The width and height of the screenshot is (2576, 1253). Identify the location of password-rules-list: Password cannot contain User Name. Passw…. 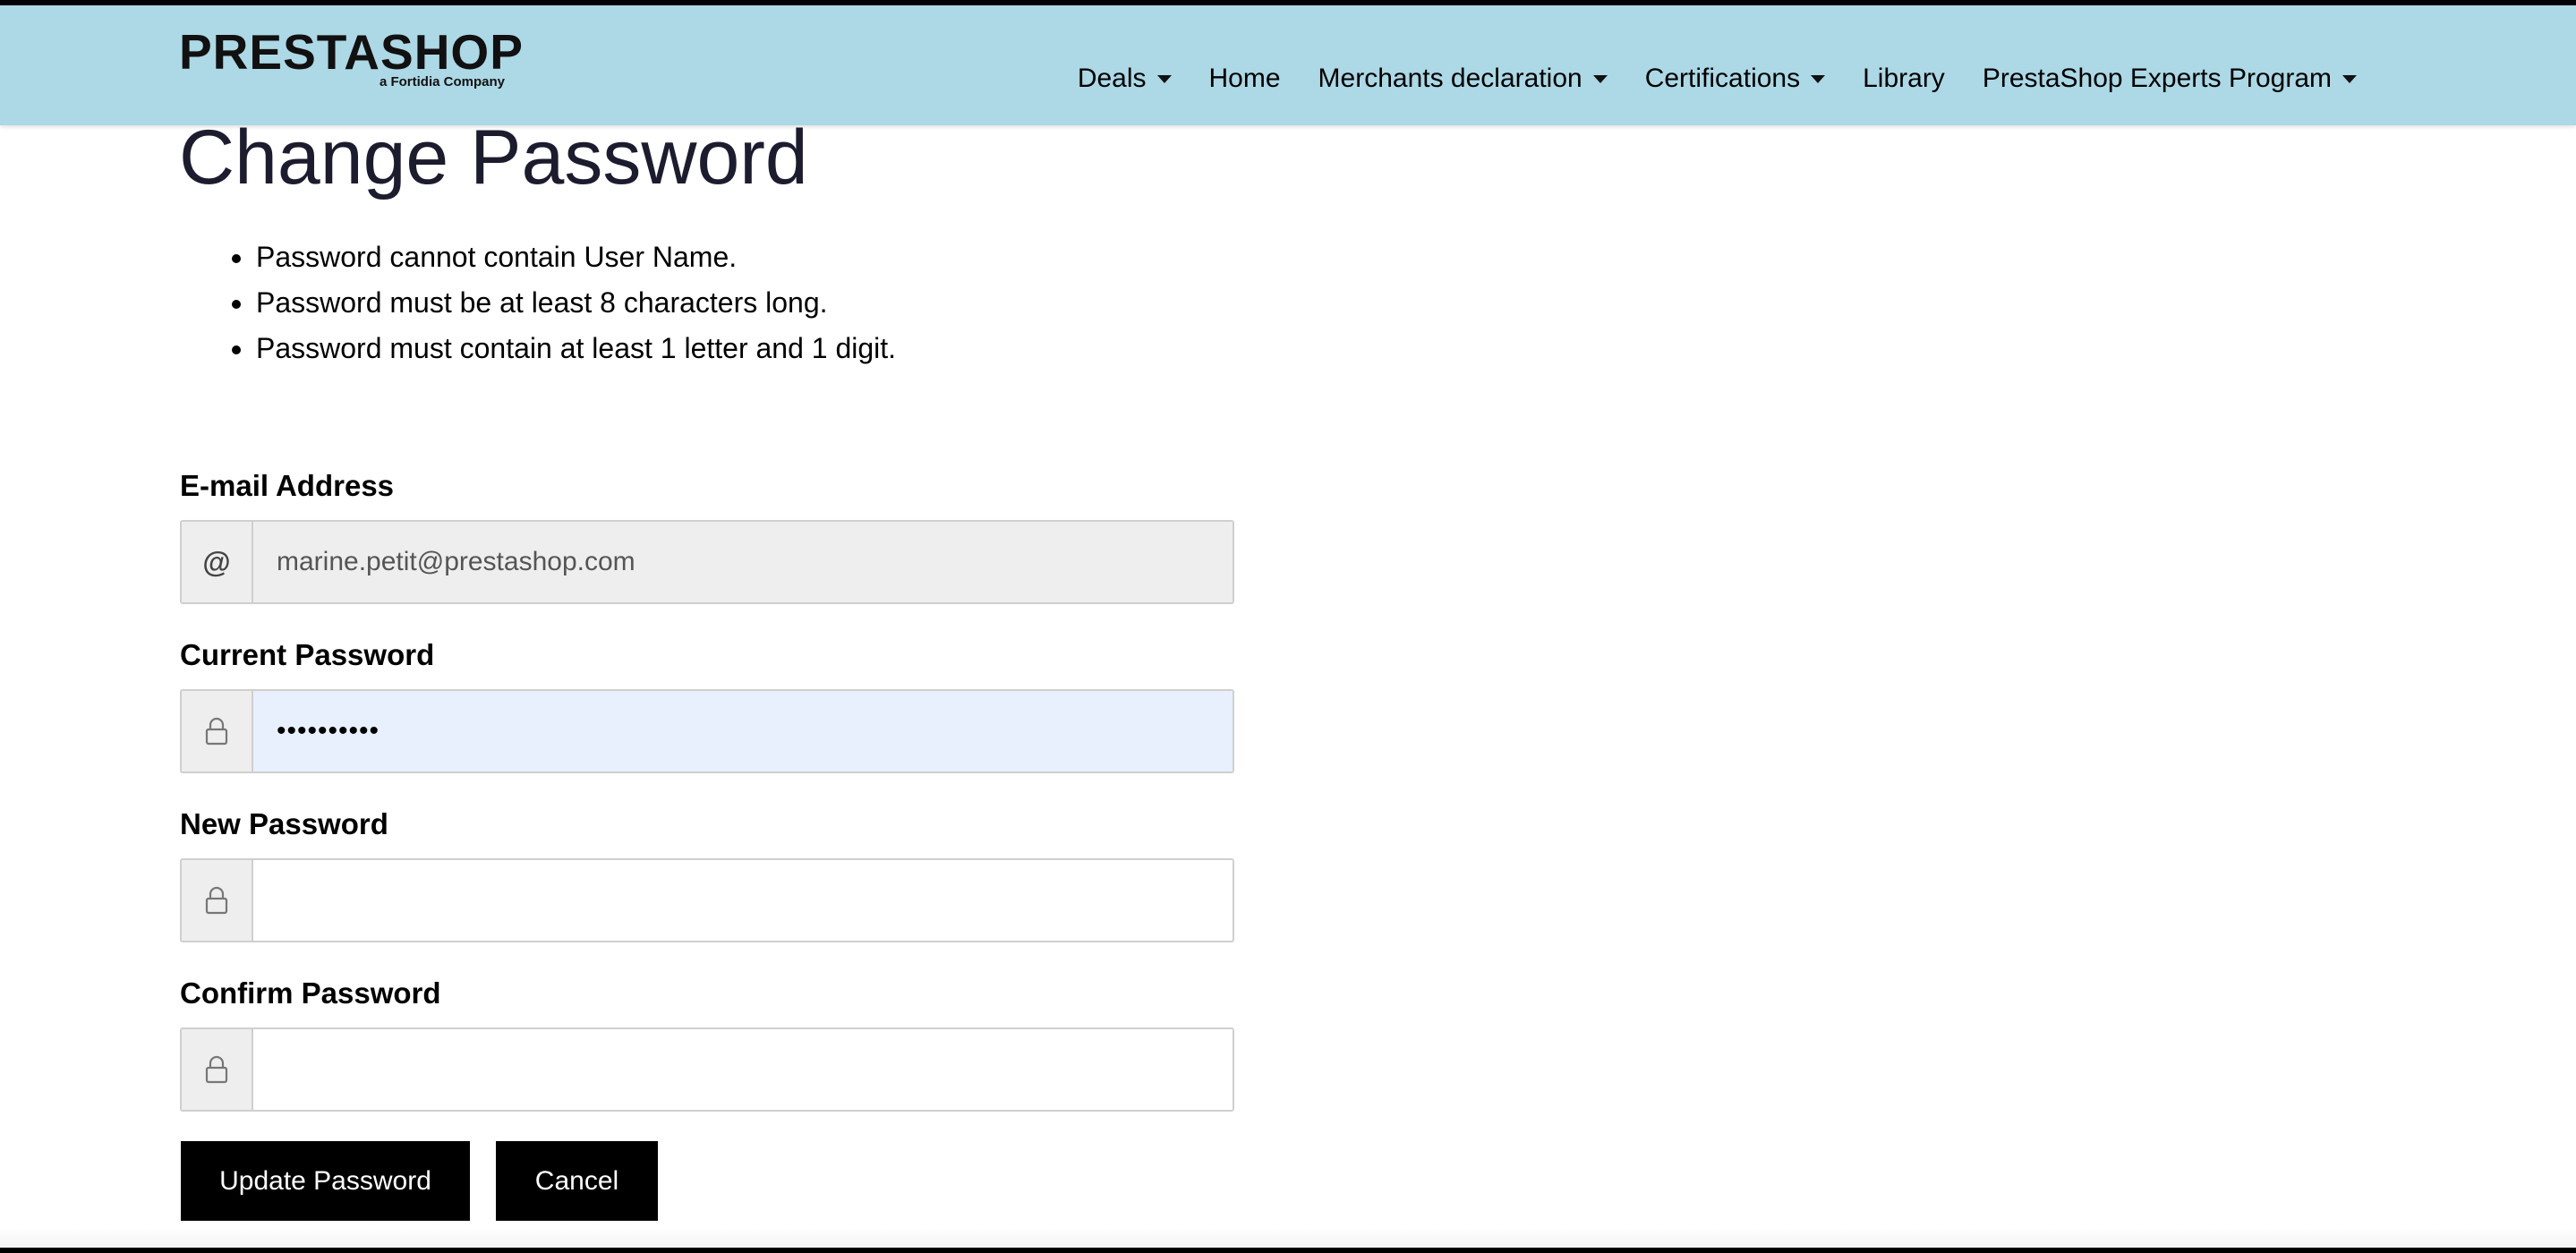
(555, 302).